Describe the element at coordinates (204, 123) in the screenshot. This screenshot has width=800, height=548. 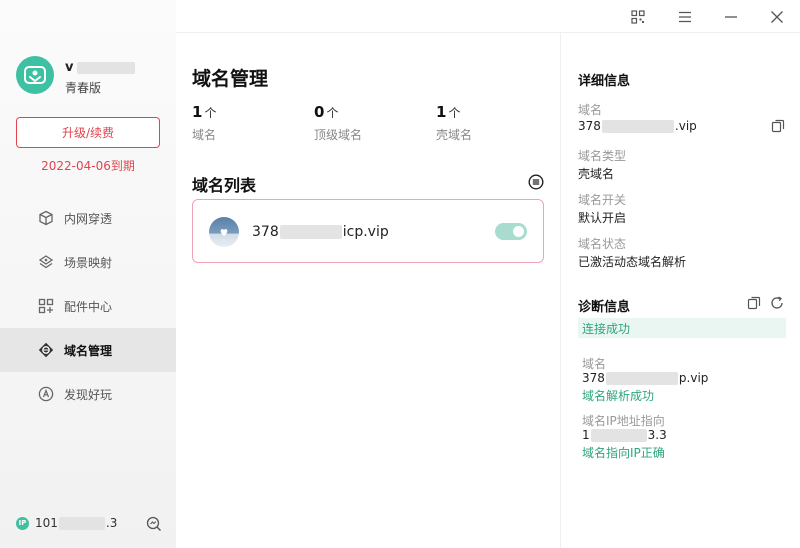
I see `stat-domains: 1个 域名` at that location.